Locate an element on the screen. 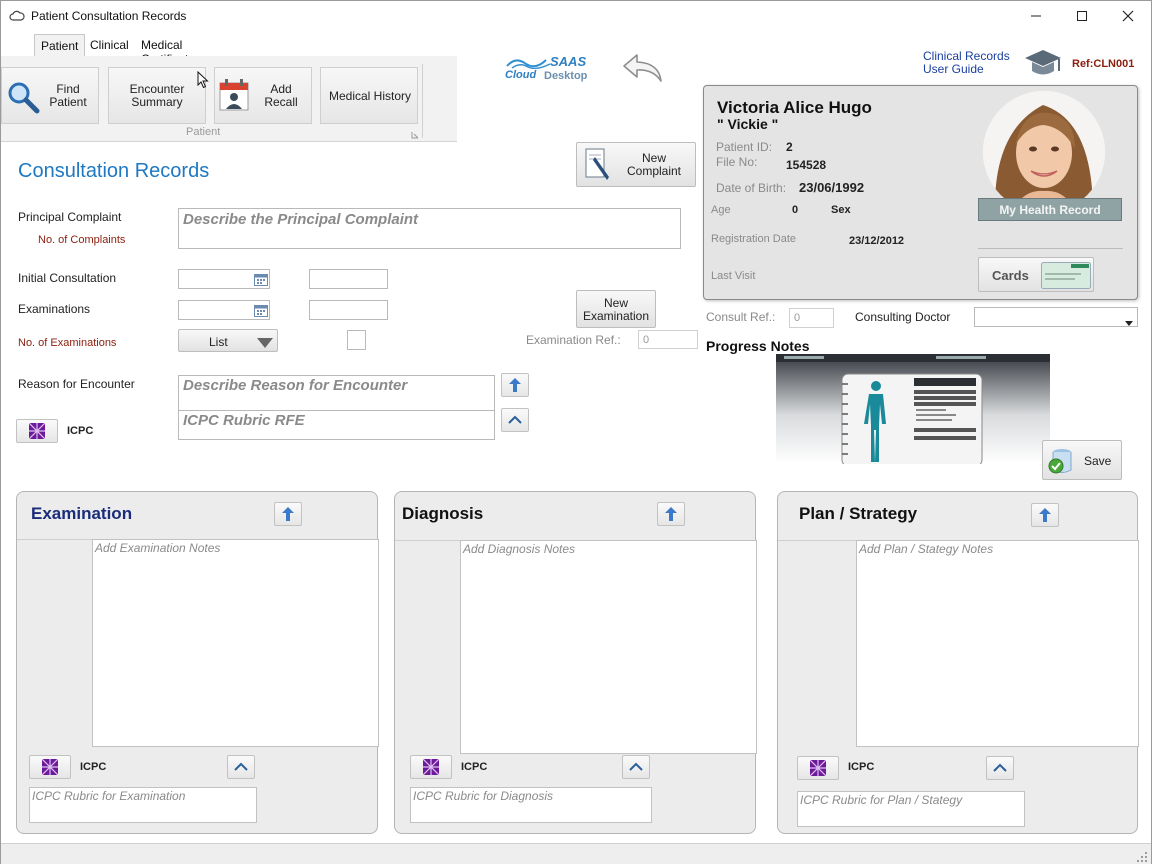 The height and width of the screenshot is (864, 1152). find-patient-label-2: Patient is located at coordinates (68, 102).